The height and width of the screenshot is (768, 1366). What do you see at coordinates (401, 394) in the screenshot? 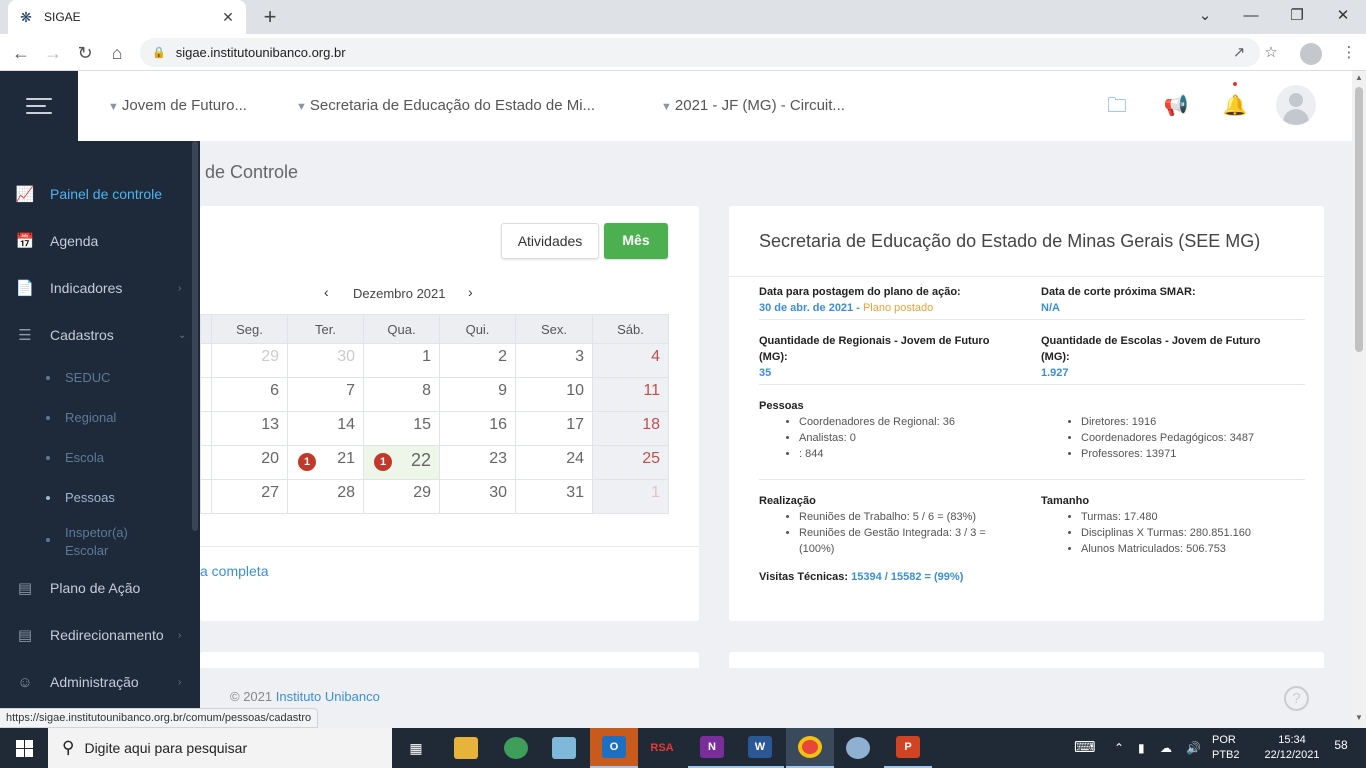
I see `calendar-day: 8` at bounding box center [401, 394].